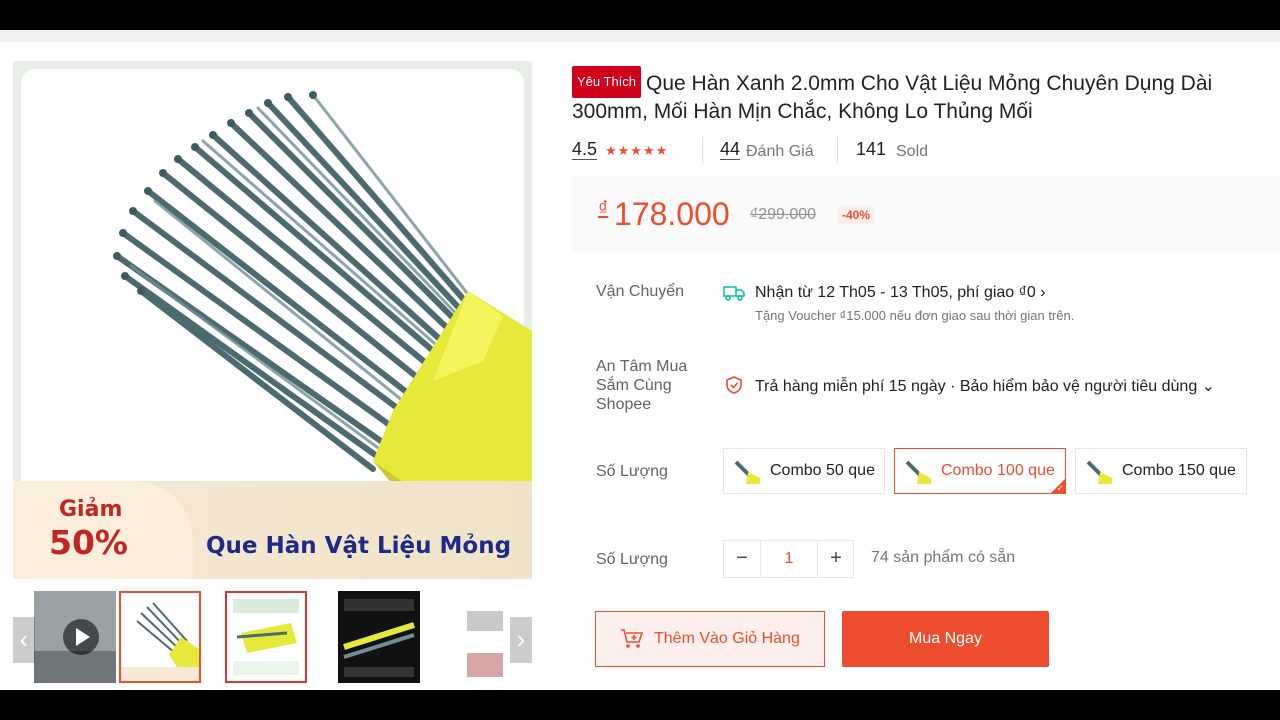 The image size is (1280, 720). Describe the element at coordinates (998, 470) in the screenshot. I see `variant-option-label: Combo 100 que` at that location.